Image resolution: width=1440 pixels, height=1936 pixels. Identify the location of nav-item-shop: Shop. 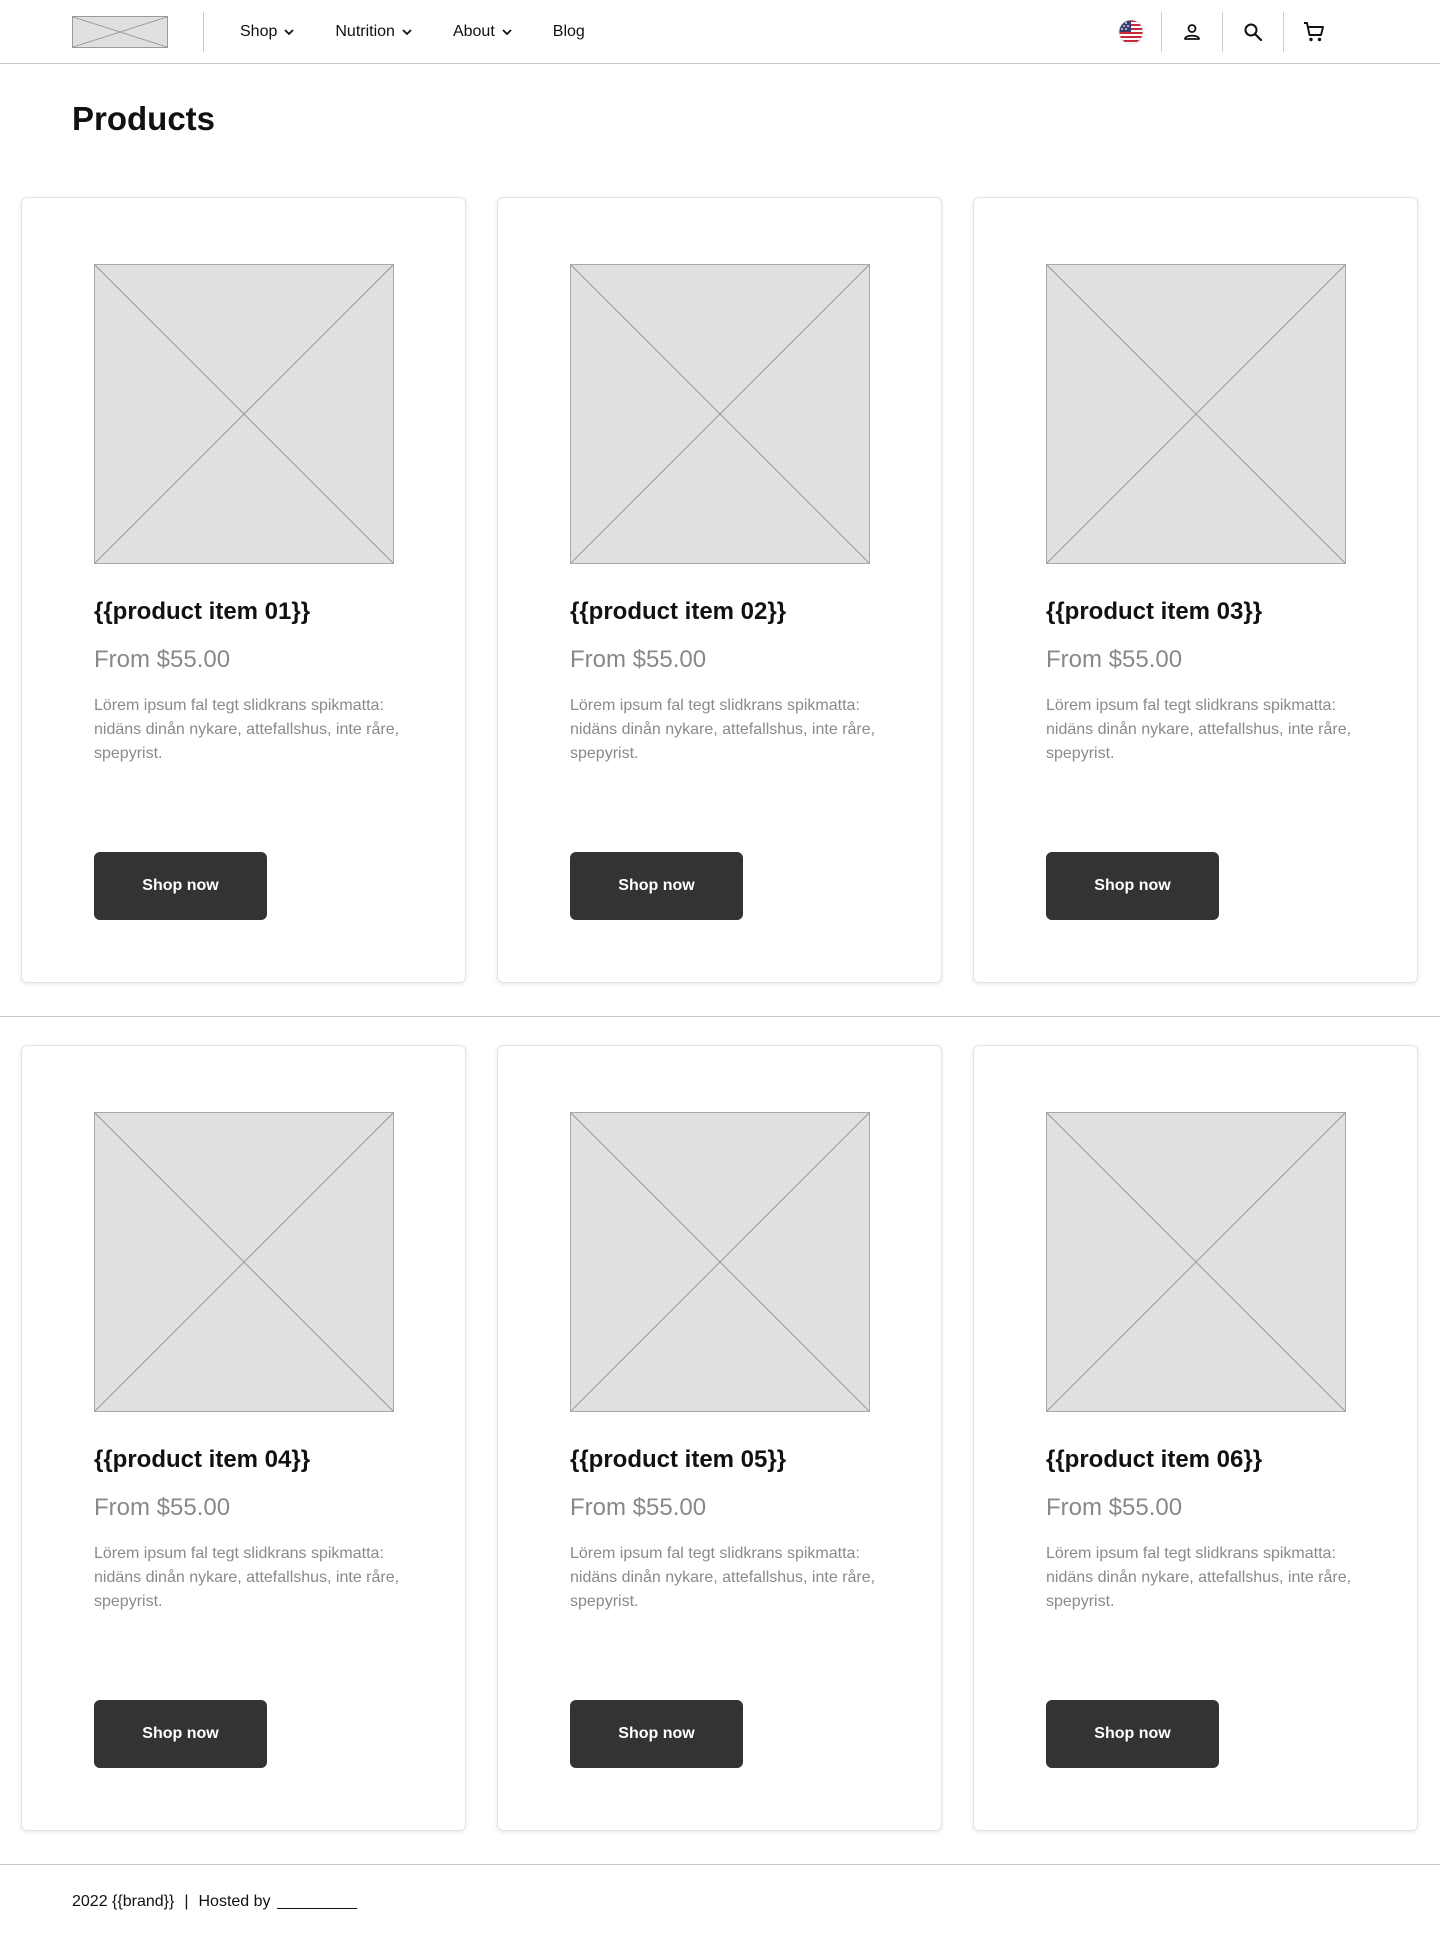
(267, 32).